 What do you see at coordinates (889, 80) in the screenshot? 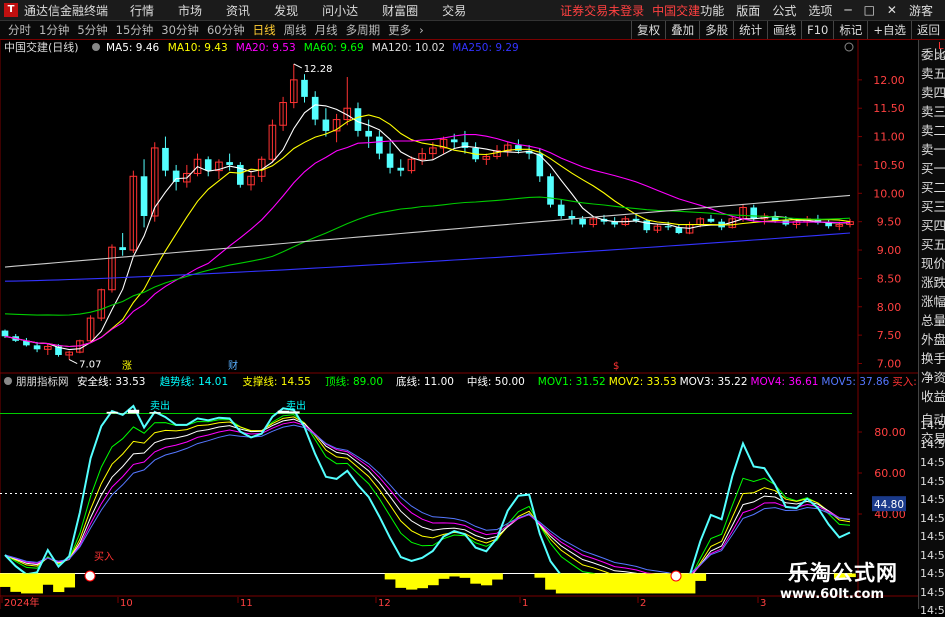
I see `price-tick-label: 12.00` at bounding box center [889, 80].